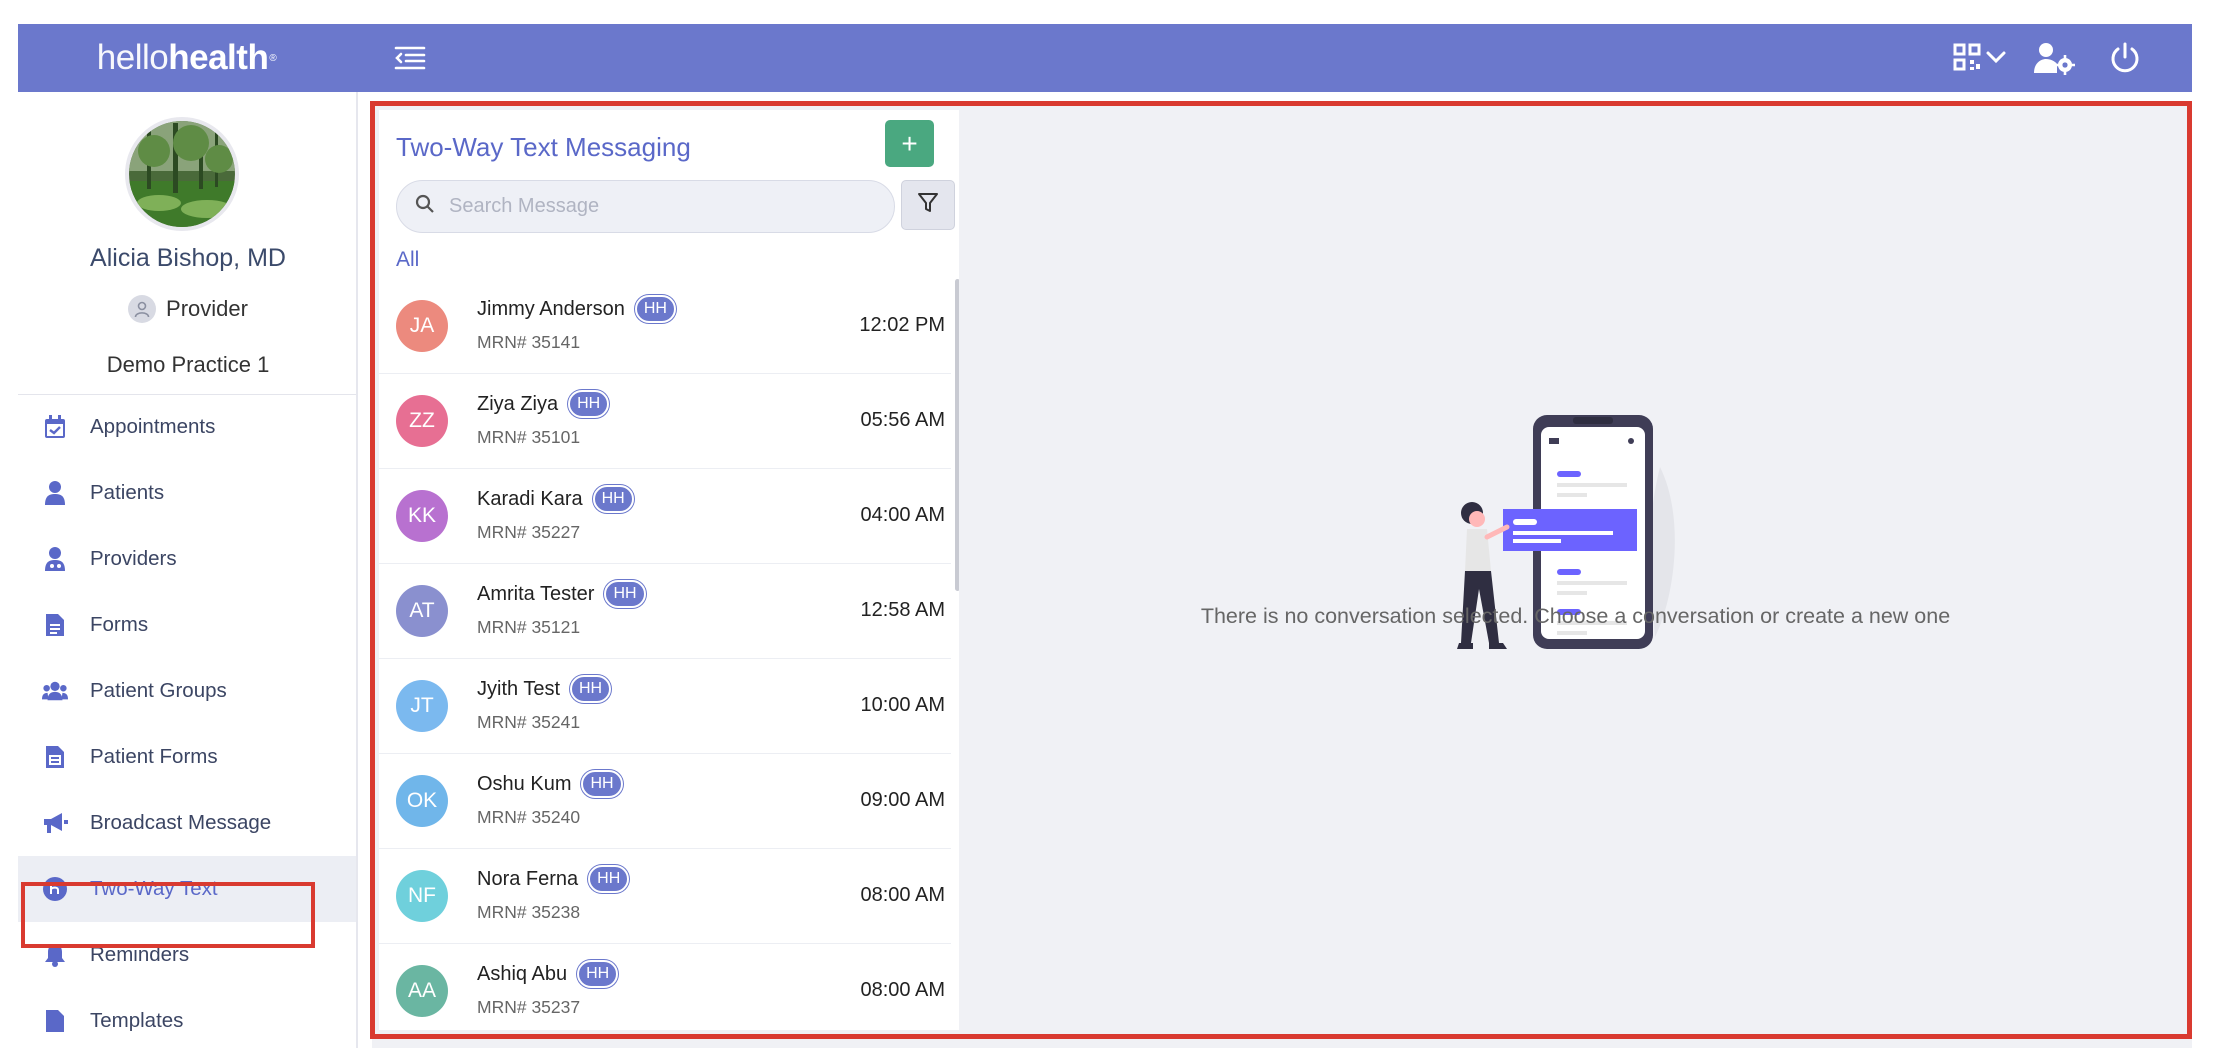  What do you see at coordinates (168, 915) in the screenshot?
I see `active-nav-highlight` at bounding box center [168, 915].